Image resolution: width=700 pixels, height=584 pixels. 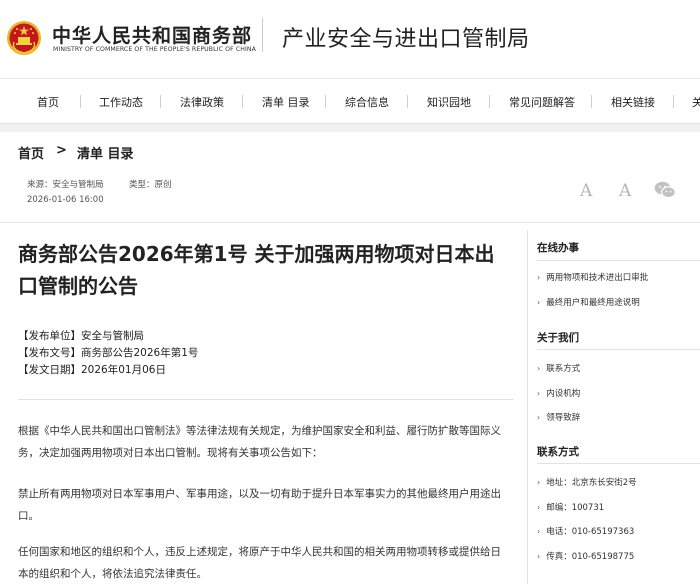 I want to click on info-value: 2026年01月06日, so click(x=123, y=370).